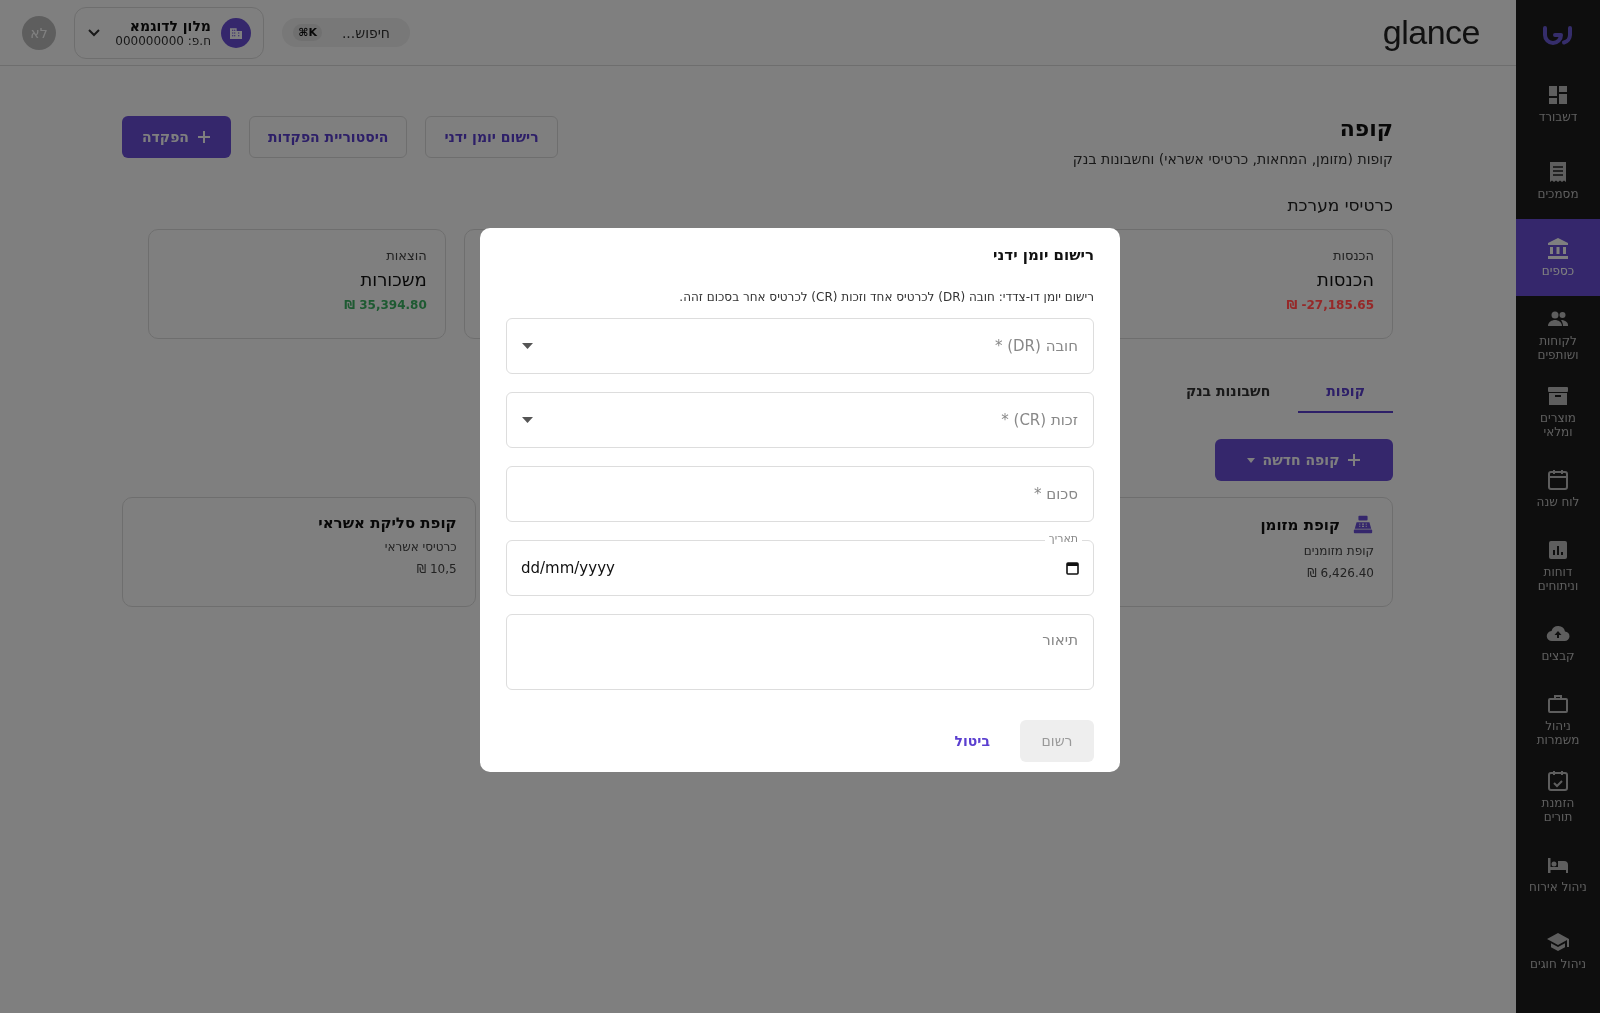 This screenshot has width=1600, height=1013. What do you see at coordinates (1300, 525) in the screenshot?
I see `register-name: קופת מזומן` at bounding box center [1300, 525].